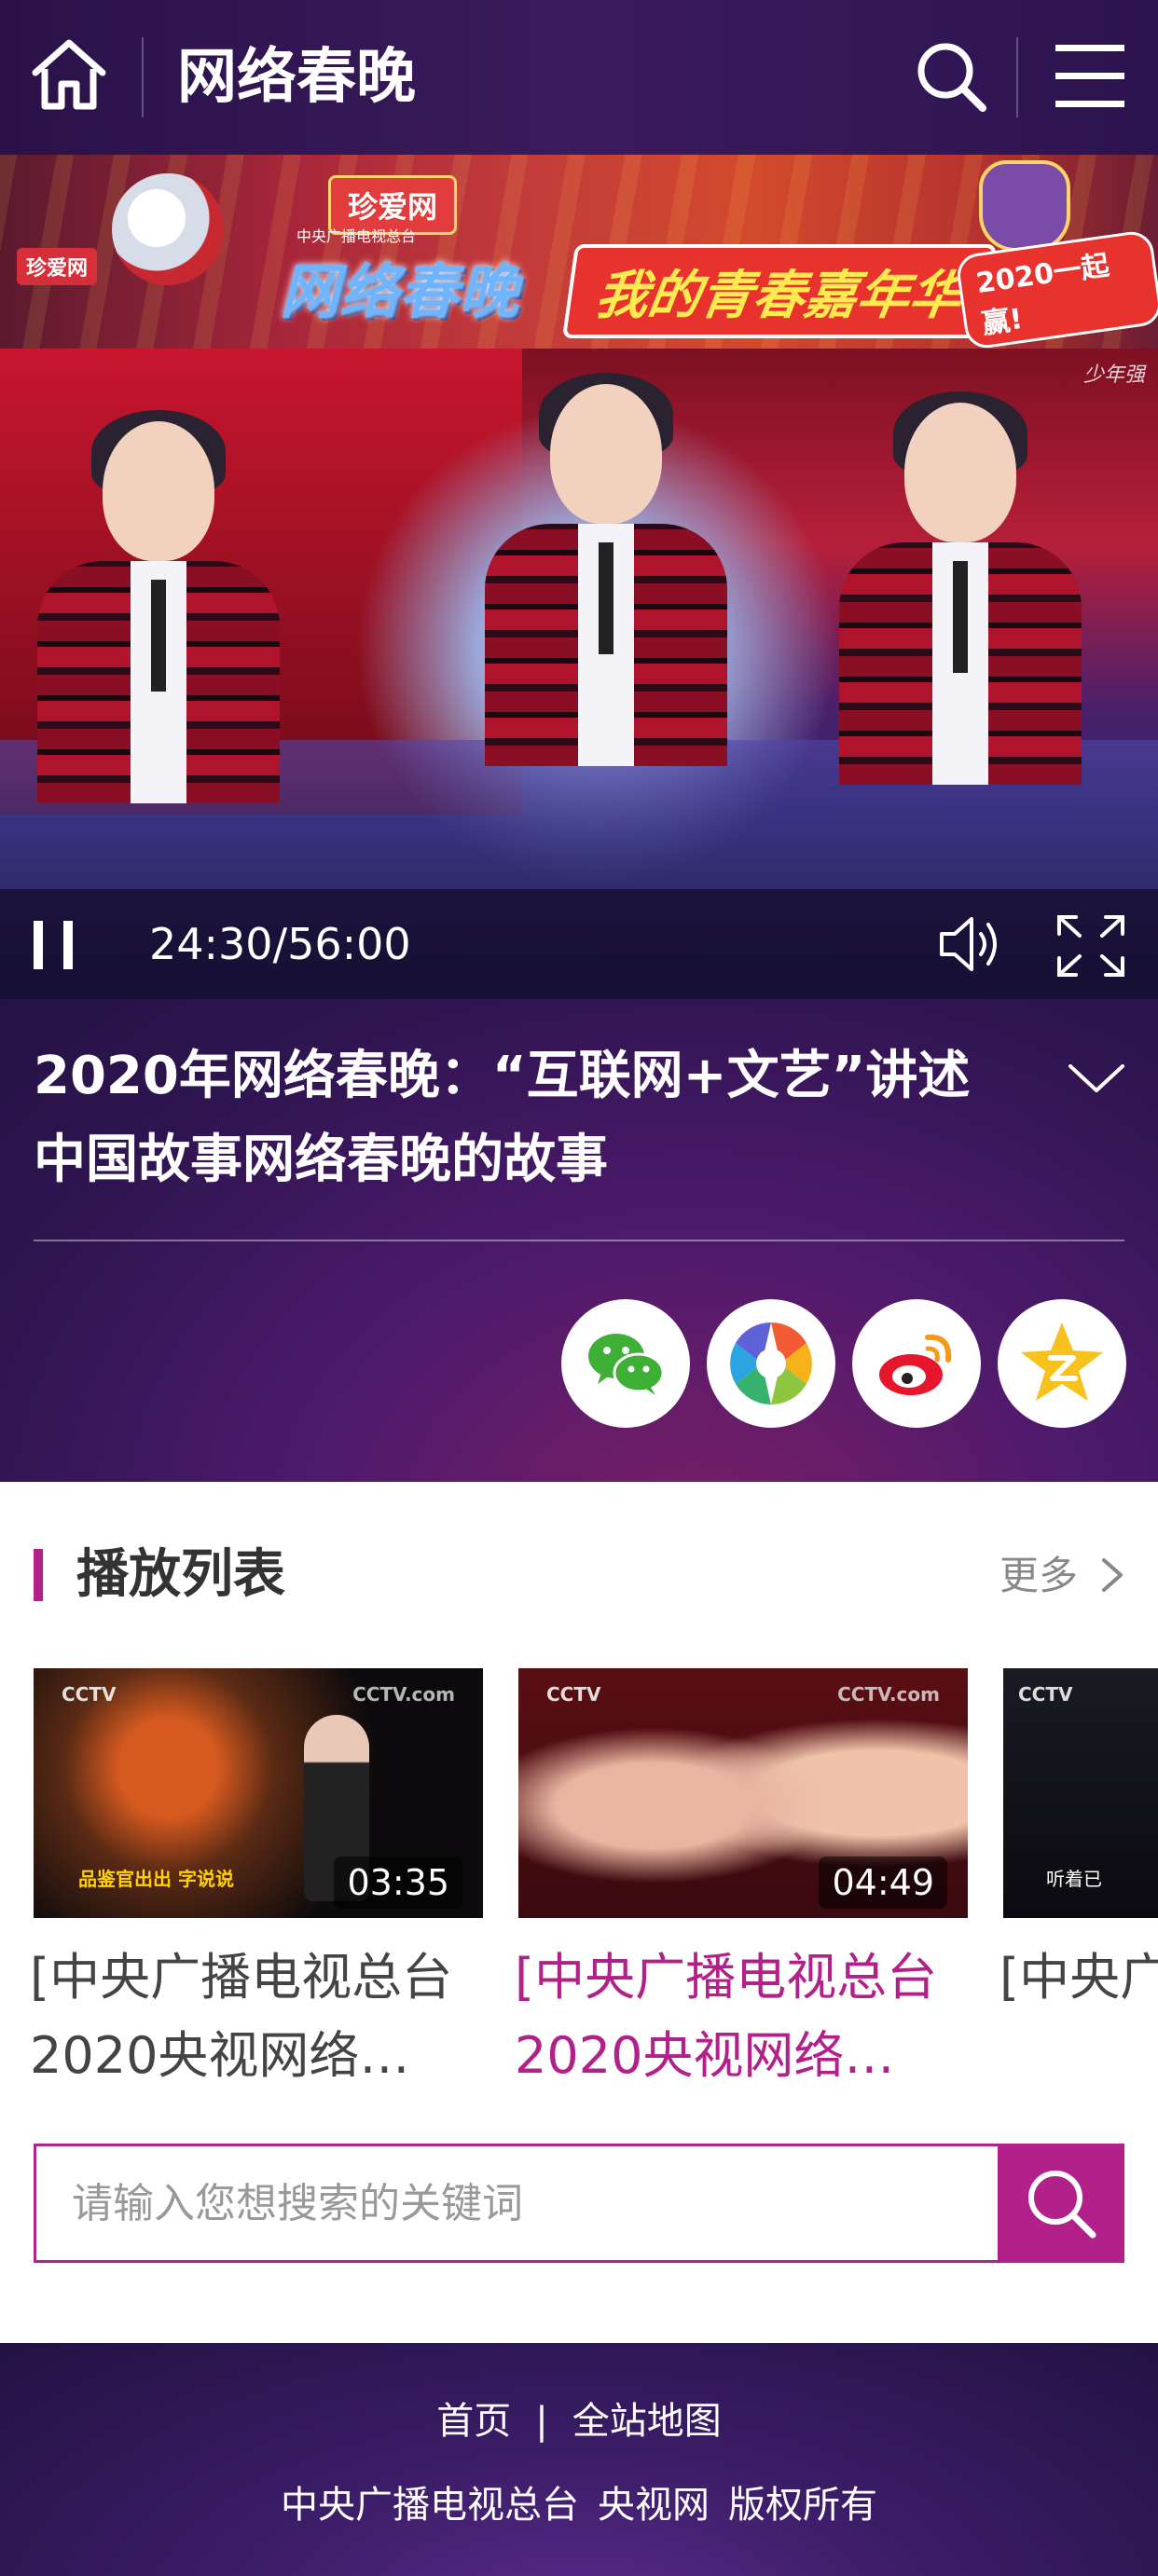 This screenshot has width=1158, height=2576. I want to click on weibo-icon, so click(916, 1364).